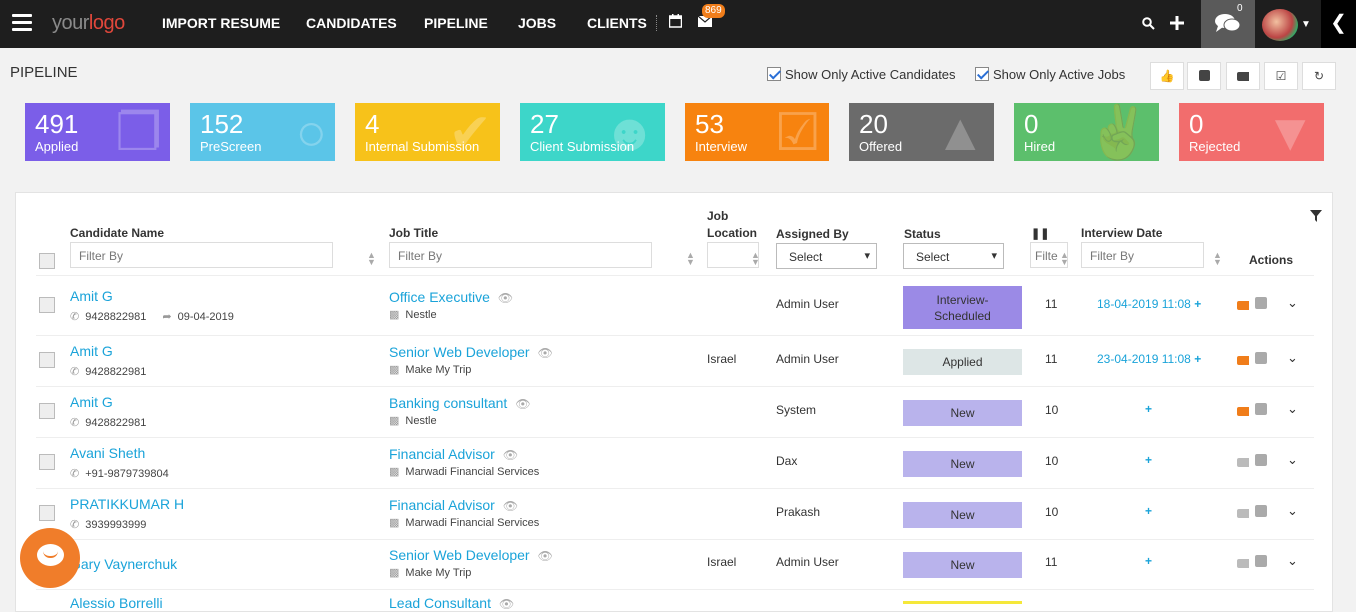 The image size is (1356, 612). Describe the element at coordinates (953, 256) in the screenshot. I see `status-select: Select` at that location.